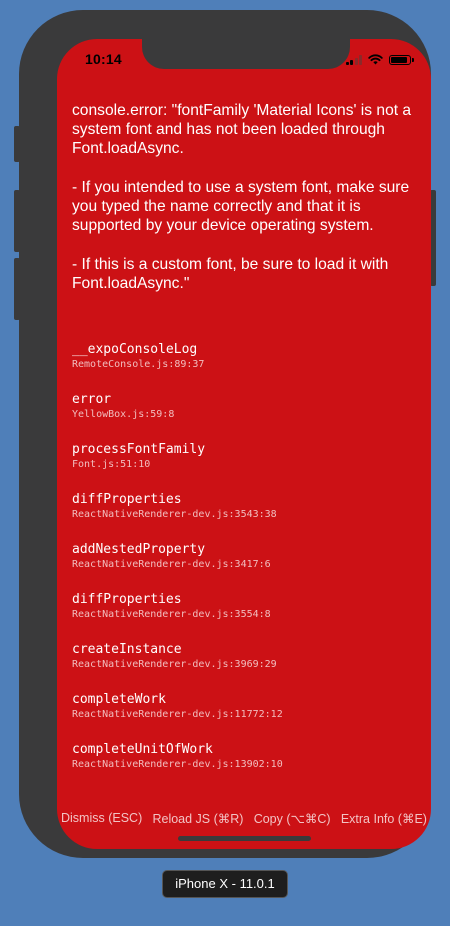 Image resolution: width=450 pixels, height=926 pixels. What do you see at coordinates (171, 614) in the screenshot?
I see `frame-location: ReactNativeRenderer-dev.js:3554:8` at bounding box center [171, 614].